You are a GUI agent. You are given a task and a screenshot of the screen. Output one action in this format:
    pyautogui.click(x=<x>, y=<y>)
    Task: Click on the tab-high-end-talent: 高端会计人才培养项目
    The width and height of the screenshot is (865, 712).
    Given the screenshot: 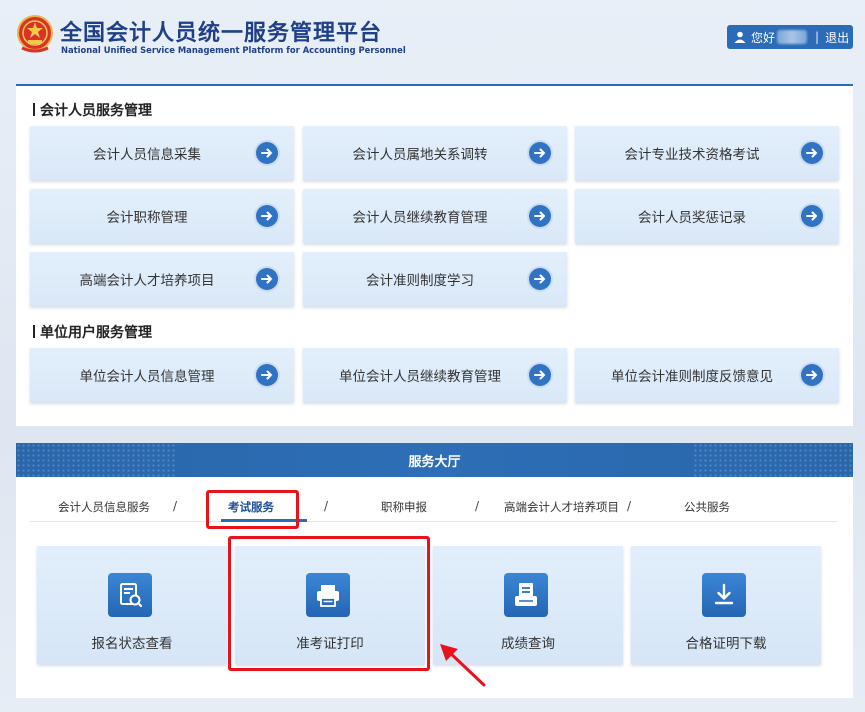 What is the action you would take?
    pyautogui.click(x=561, y=507)
    